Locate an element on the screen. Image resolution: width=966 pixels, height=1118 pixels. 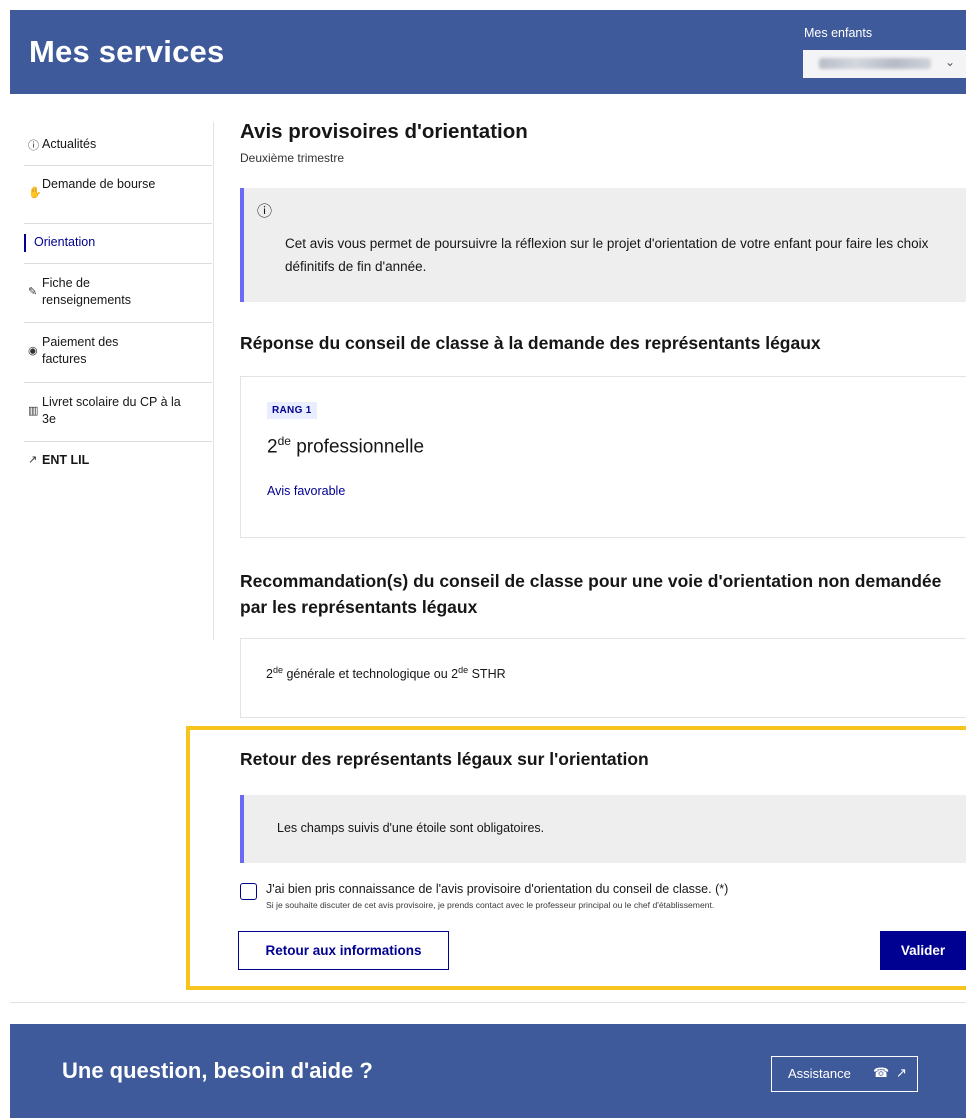
edit-icon: ✎ is located at coordinates (33, 292).